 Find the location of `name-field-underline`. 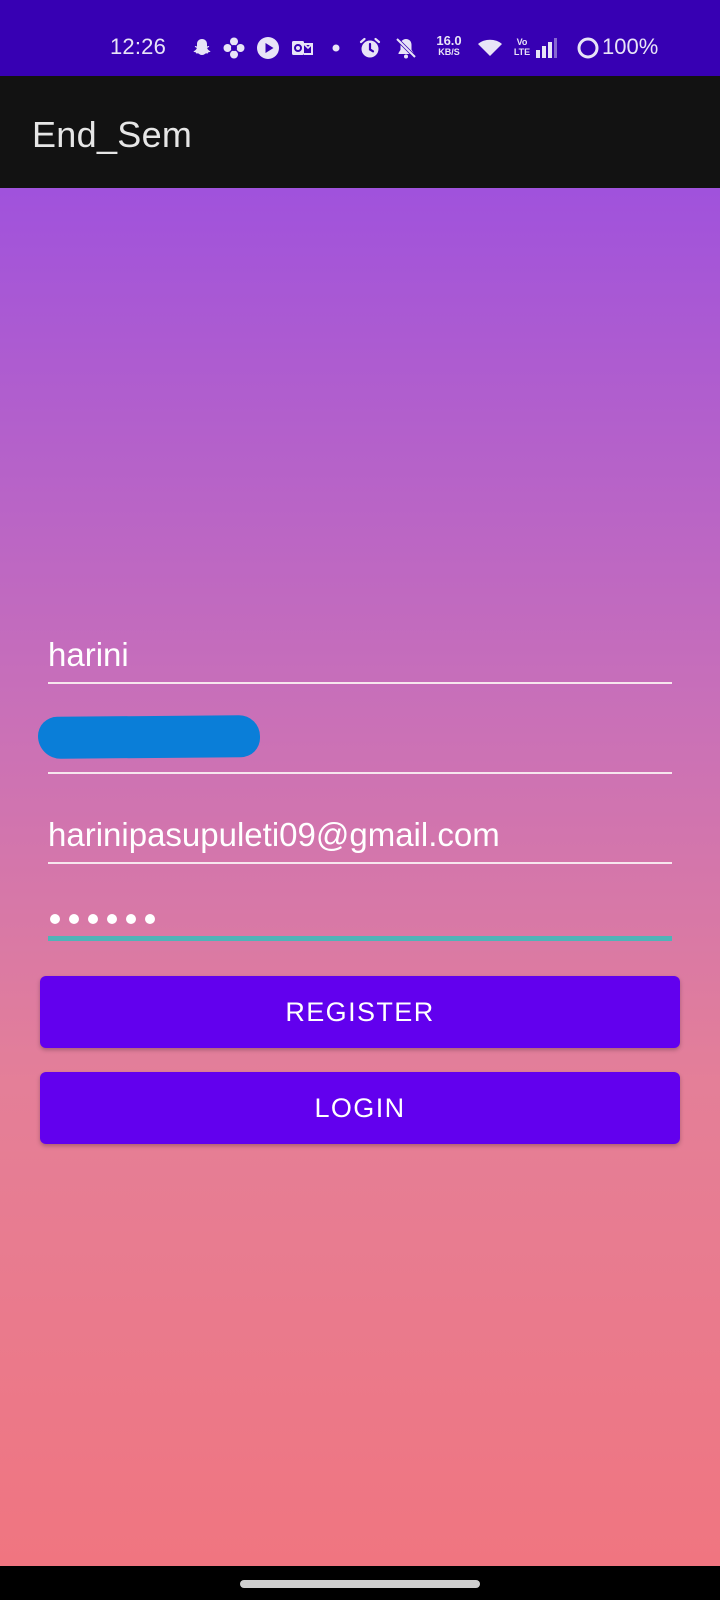

name-field-underline is located at coordinates (360, 683).